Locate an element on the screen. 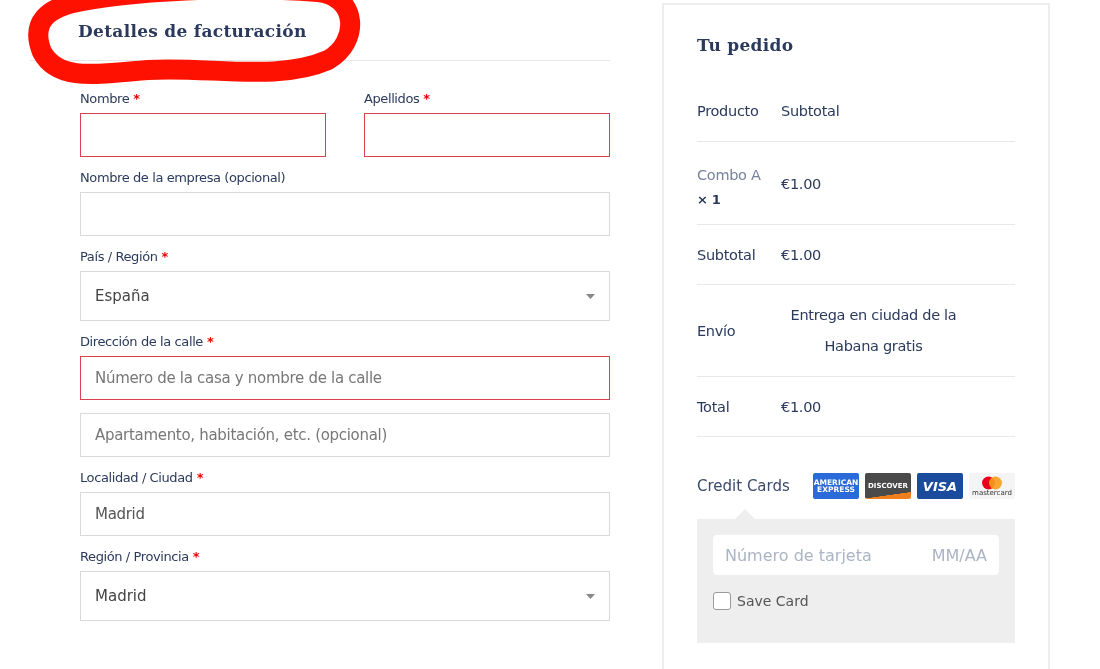 This screenshot has height=669, width=1100. field-label: Apellidos is located at coordinates (392, 98).